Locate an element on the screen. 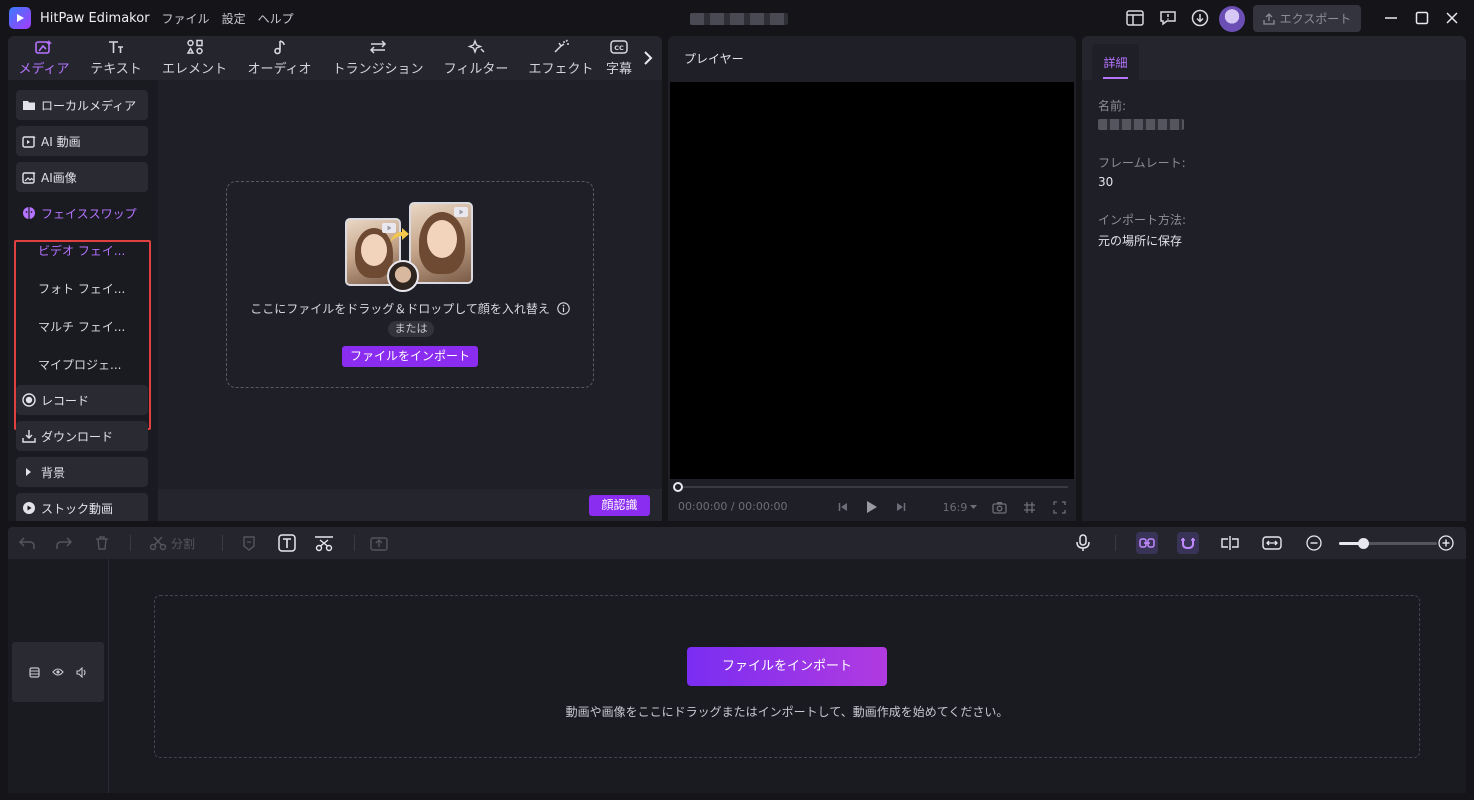 Image resolution: width=1474 pixels, height=800 pixels. zoom-slider is located at coordinates (1388, 543).